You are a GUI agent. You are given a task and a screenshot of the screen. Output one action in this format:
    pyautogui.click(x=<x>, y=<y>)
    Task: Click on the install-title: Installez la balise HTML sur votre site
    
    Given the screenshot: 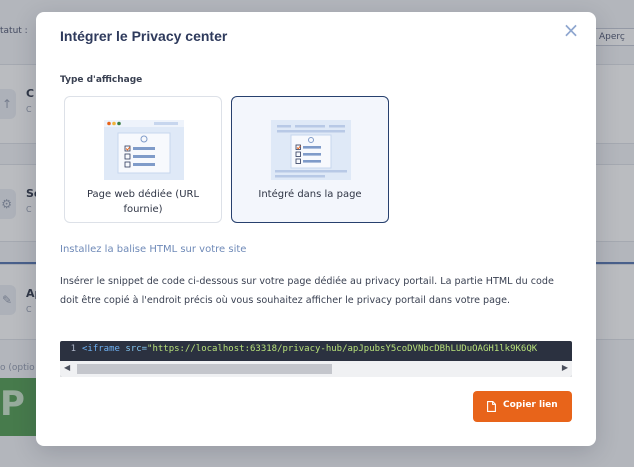 What is the action you would take?
    pyautogui.click(x=153, y=249)
    